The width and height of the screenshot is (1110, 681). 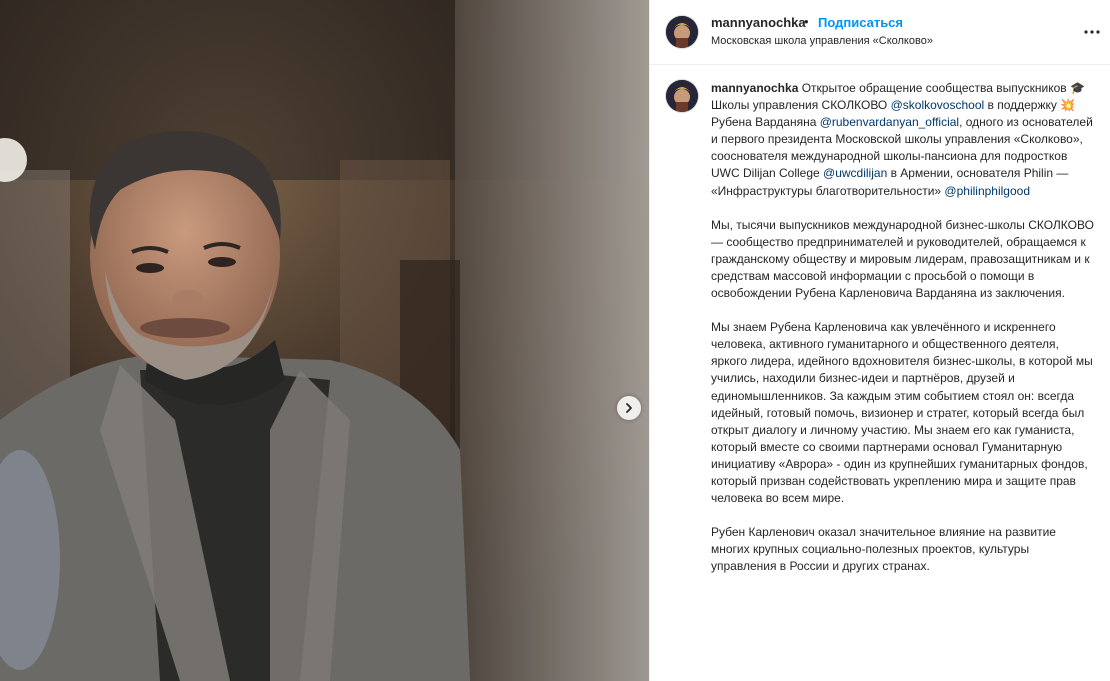 What do you see at coordinates (1068, 105) in the screenshot?
I see `burst-icon: 💥` at bounding box center [1068, 105].